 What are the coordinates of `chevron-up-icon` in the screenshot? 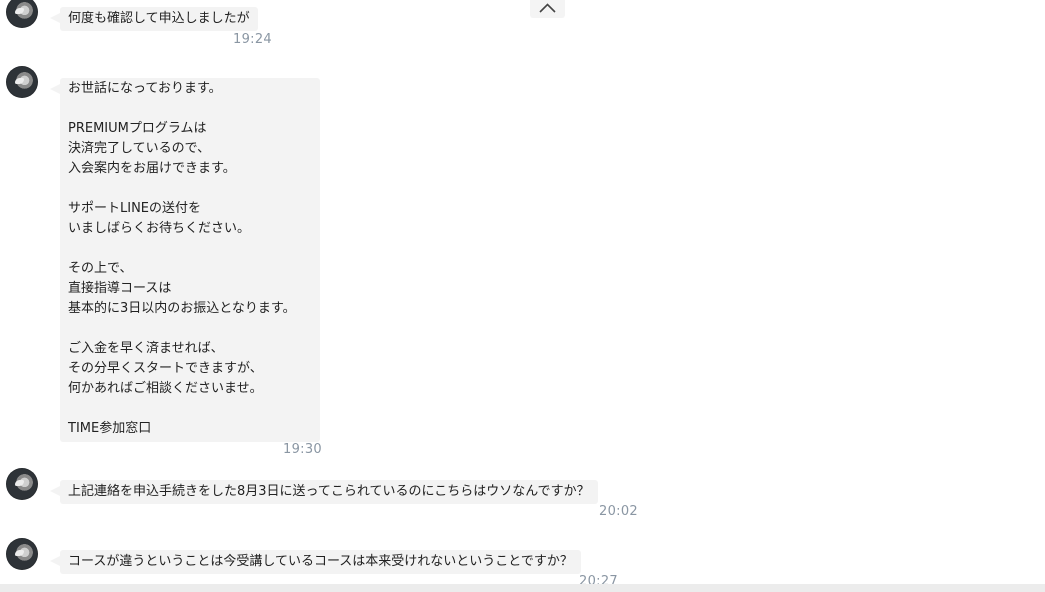 It's located at (547, 8).